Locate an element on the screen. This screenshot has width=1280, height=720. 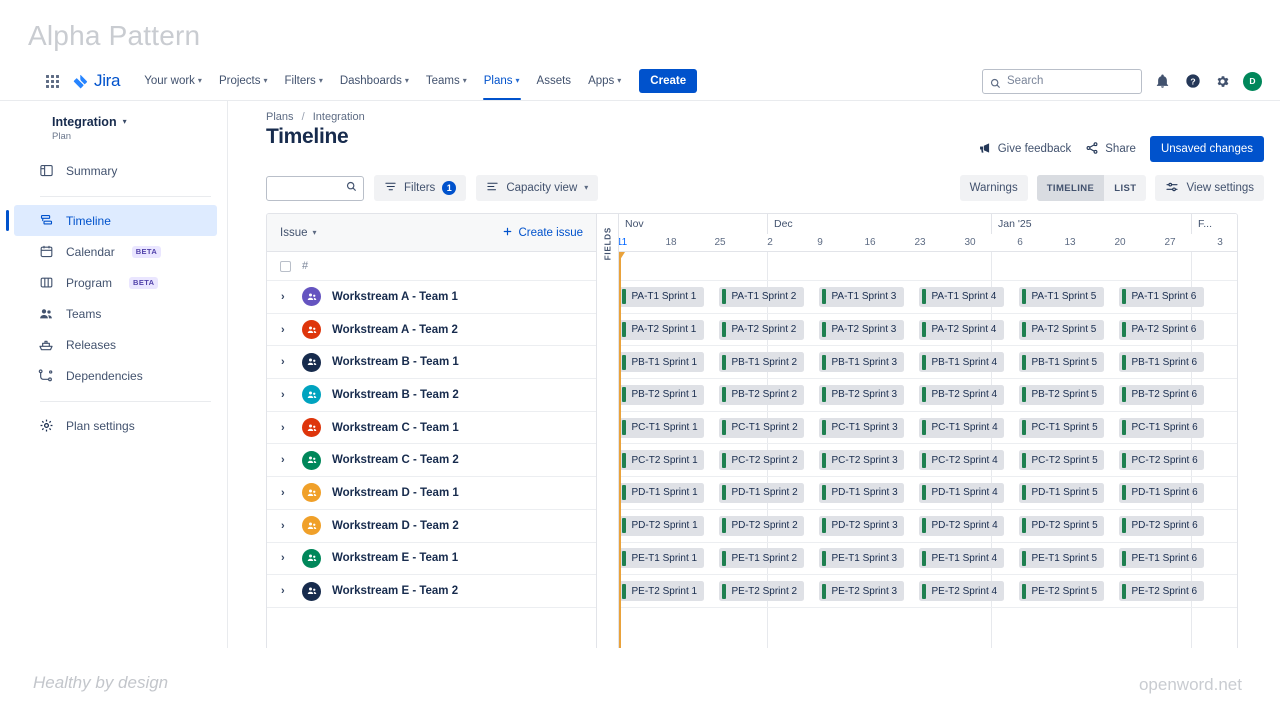
sprint-bar: PD-T1 Sprint 6 is located at coordinates (1161, 492).